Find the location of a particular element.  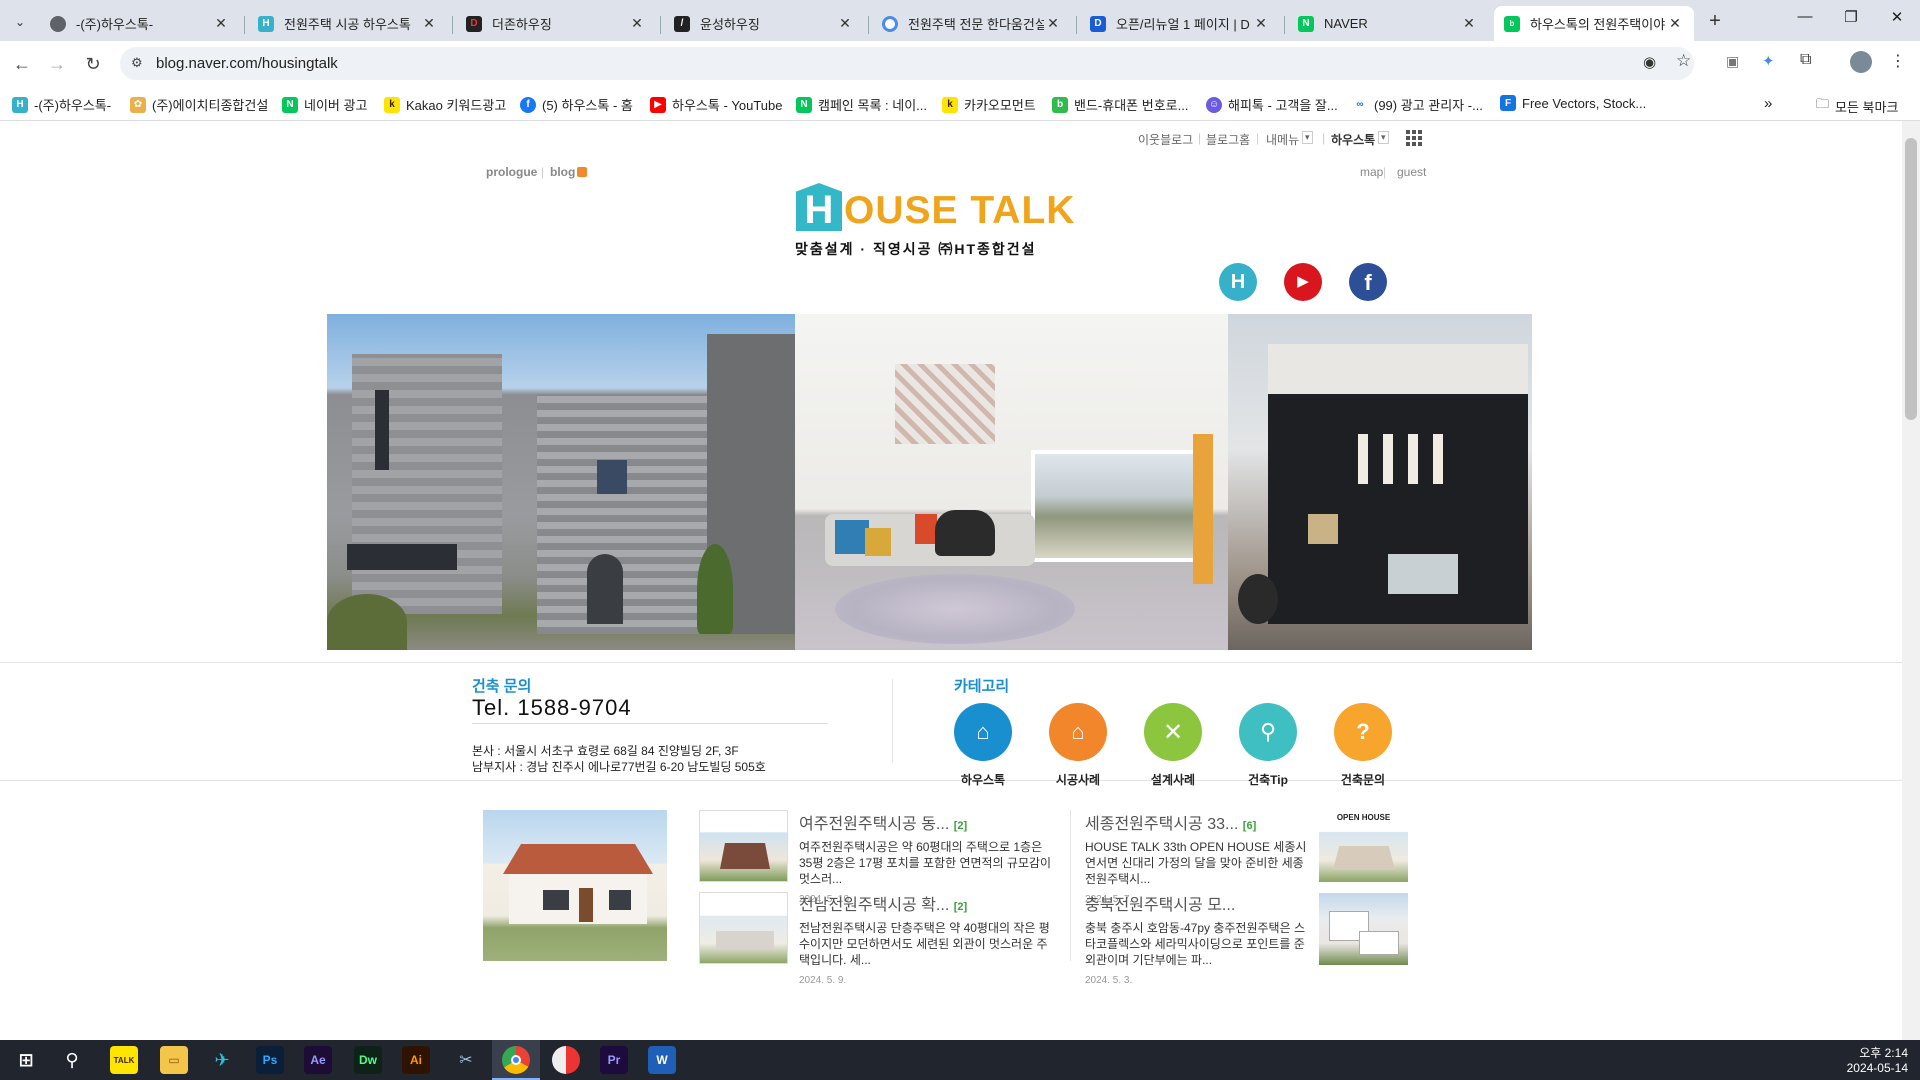

facebook-icon: f is located at coordinates (1368, 282).